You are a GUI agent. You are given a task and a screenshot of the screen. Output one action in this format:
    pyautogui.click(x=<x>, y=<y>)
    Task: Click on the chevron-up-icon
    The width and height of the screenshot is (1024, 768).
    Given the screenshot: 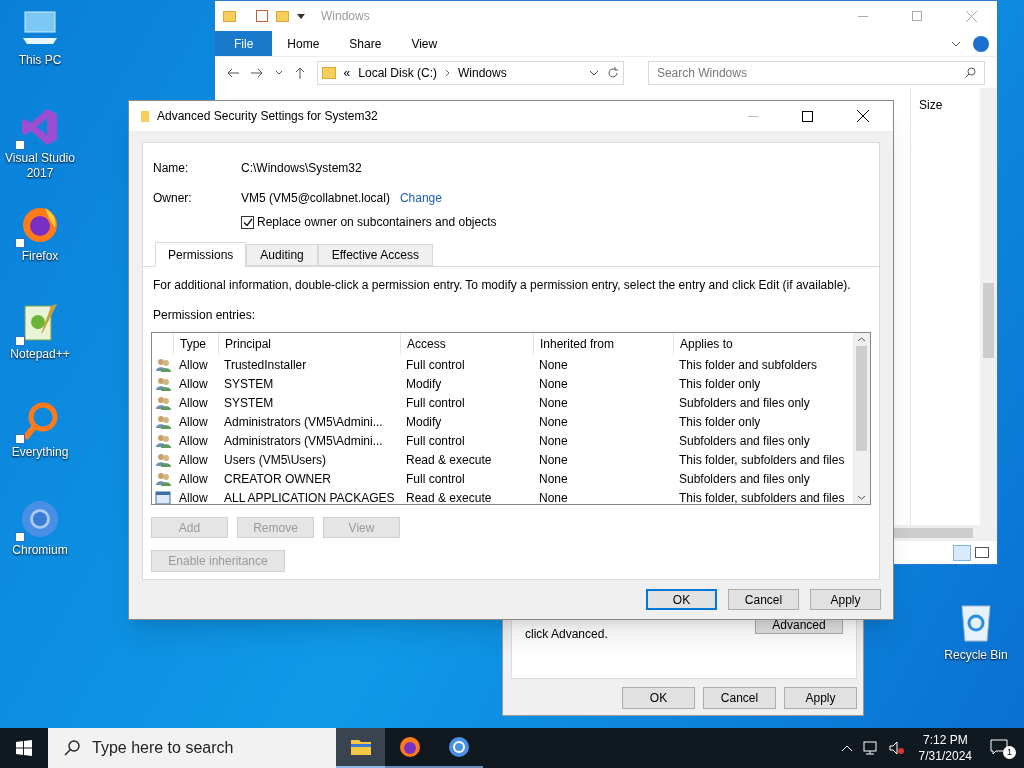 What is the action you would take?
    pyautogui.click(x=846, y=748)
    